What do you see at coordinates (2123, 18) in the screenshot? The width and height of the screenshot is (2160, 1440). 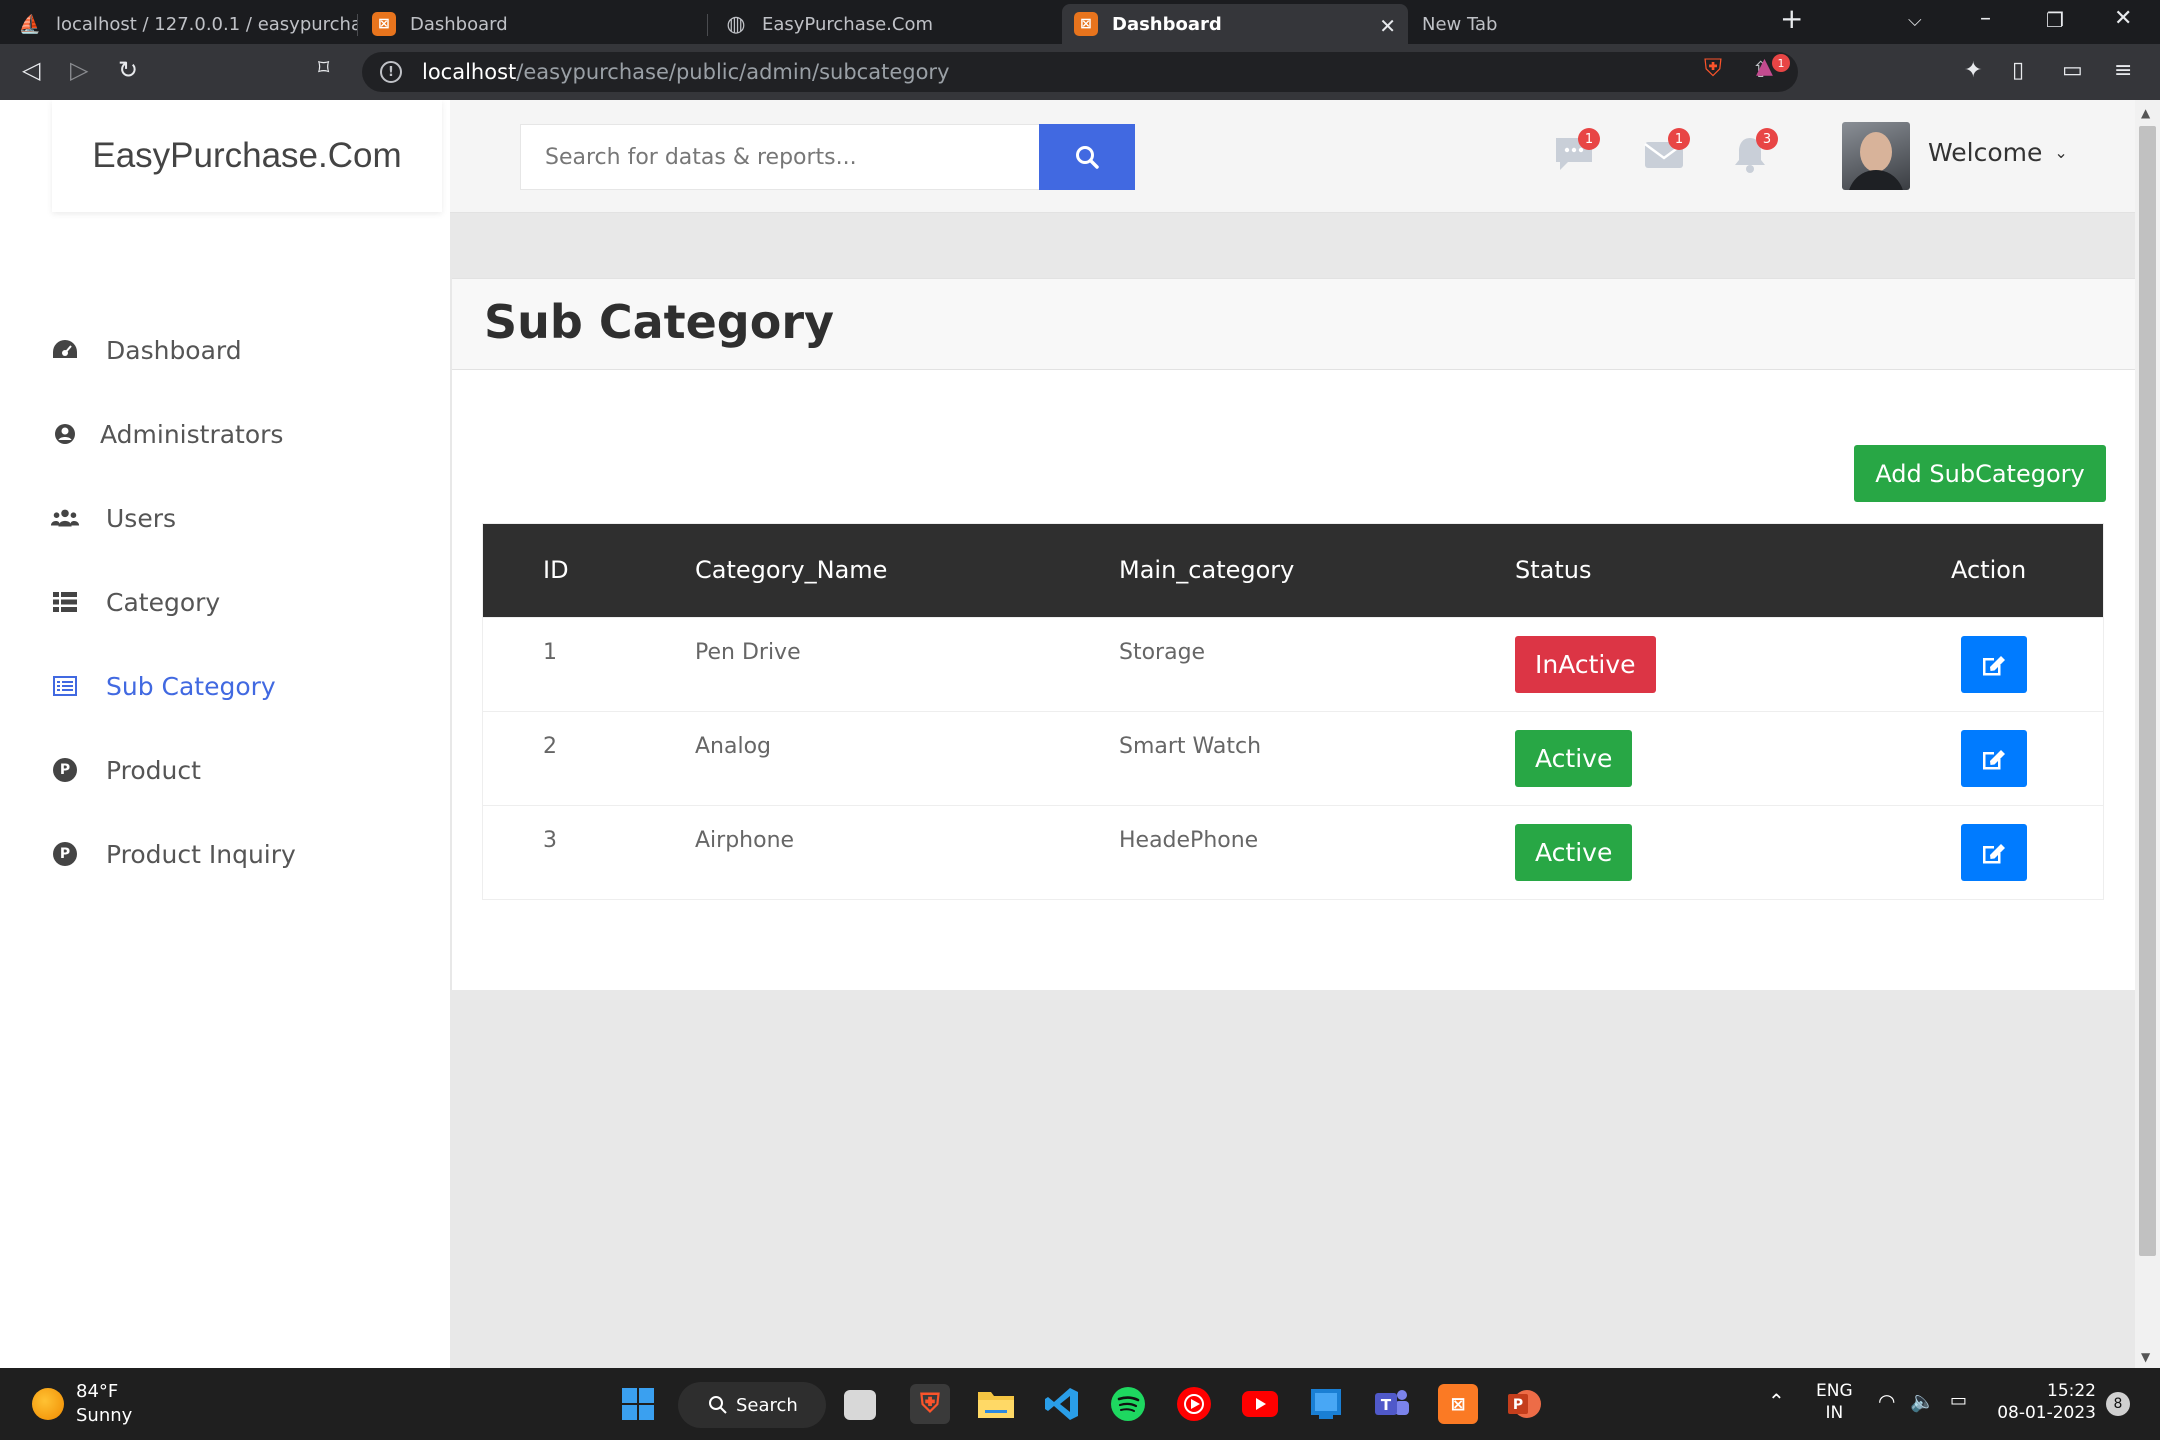 I see `close-window-icon: ✕` at bounding box center [2123, 18].